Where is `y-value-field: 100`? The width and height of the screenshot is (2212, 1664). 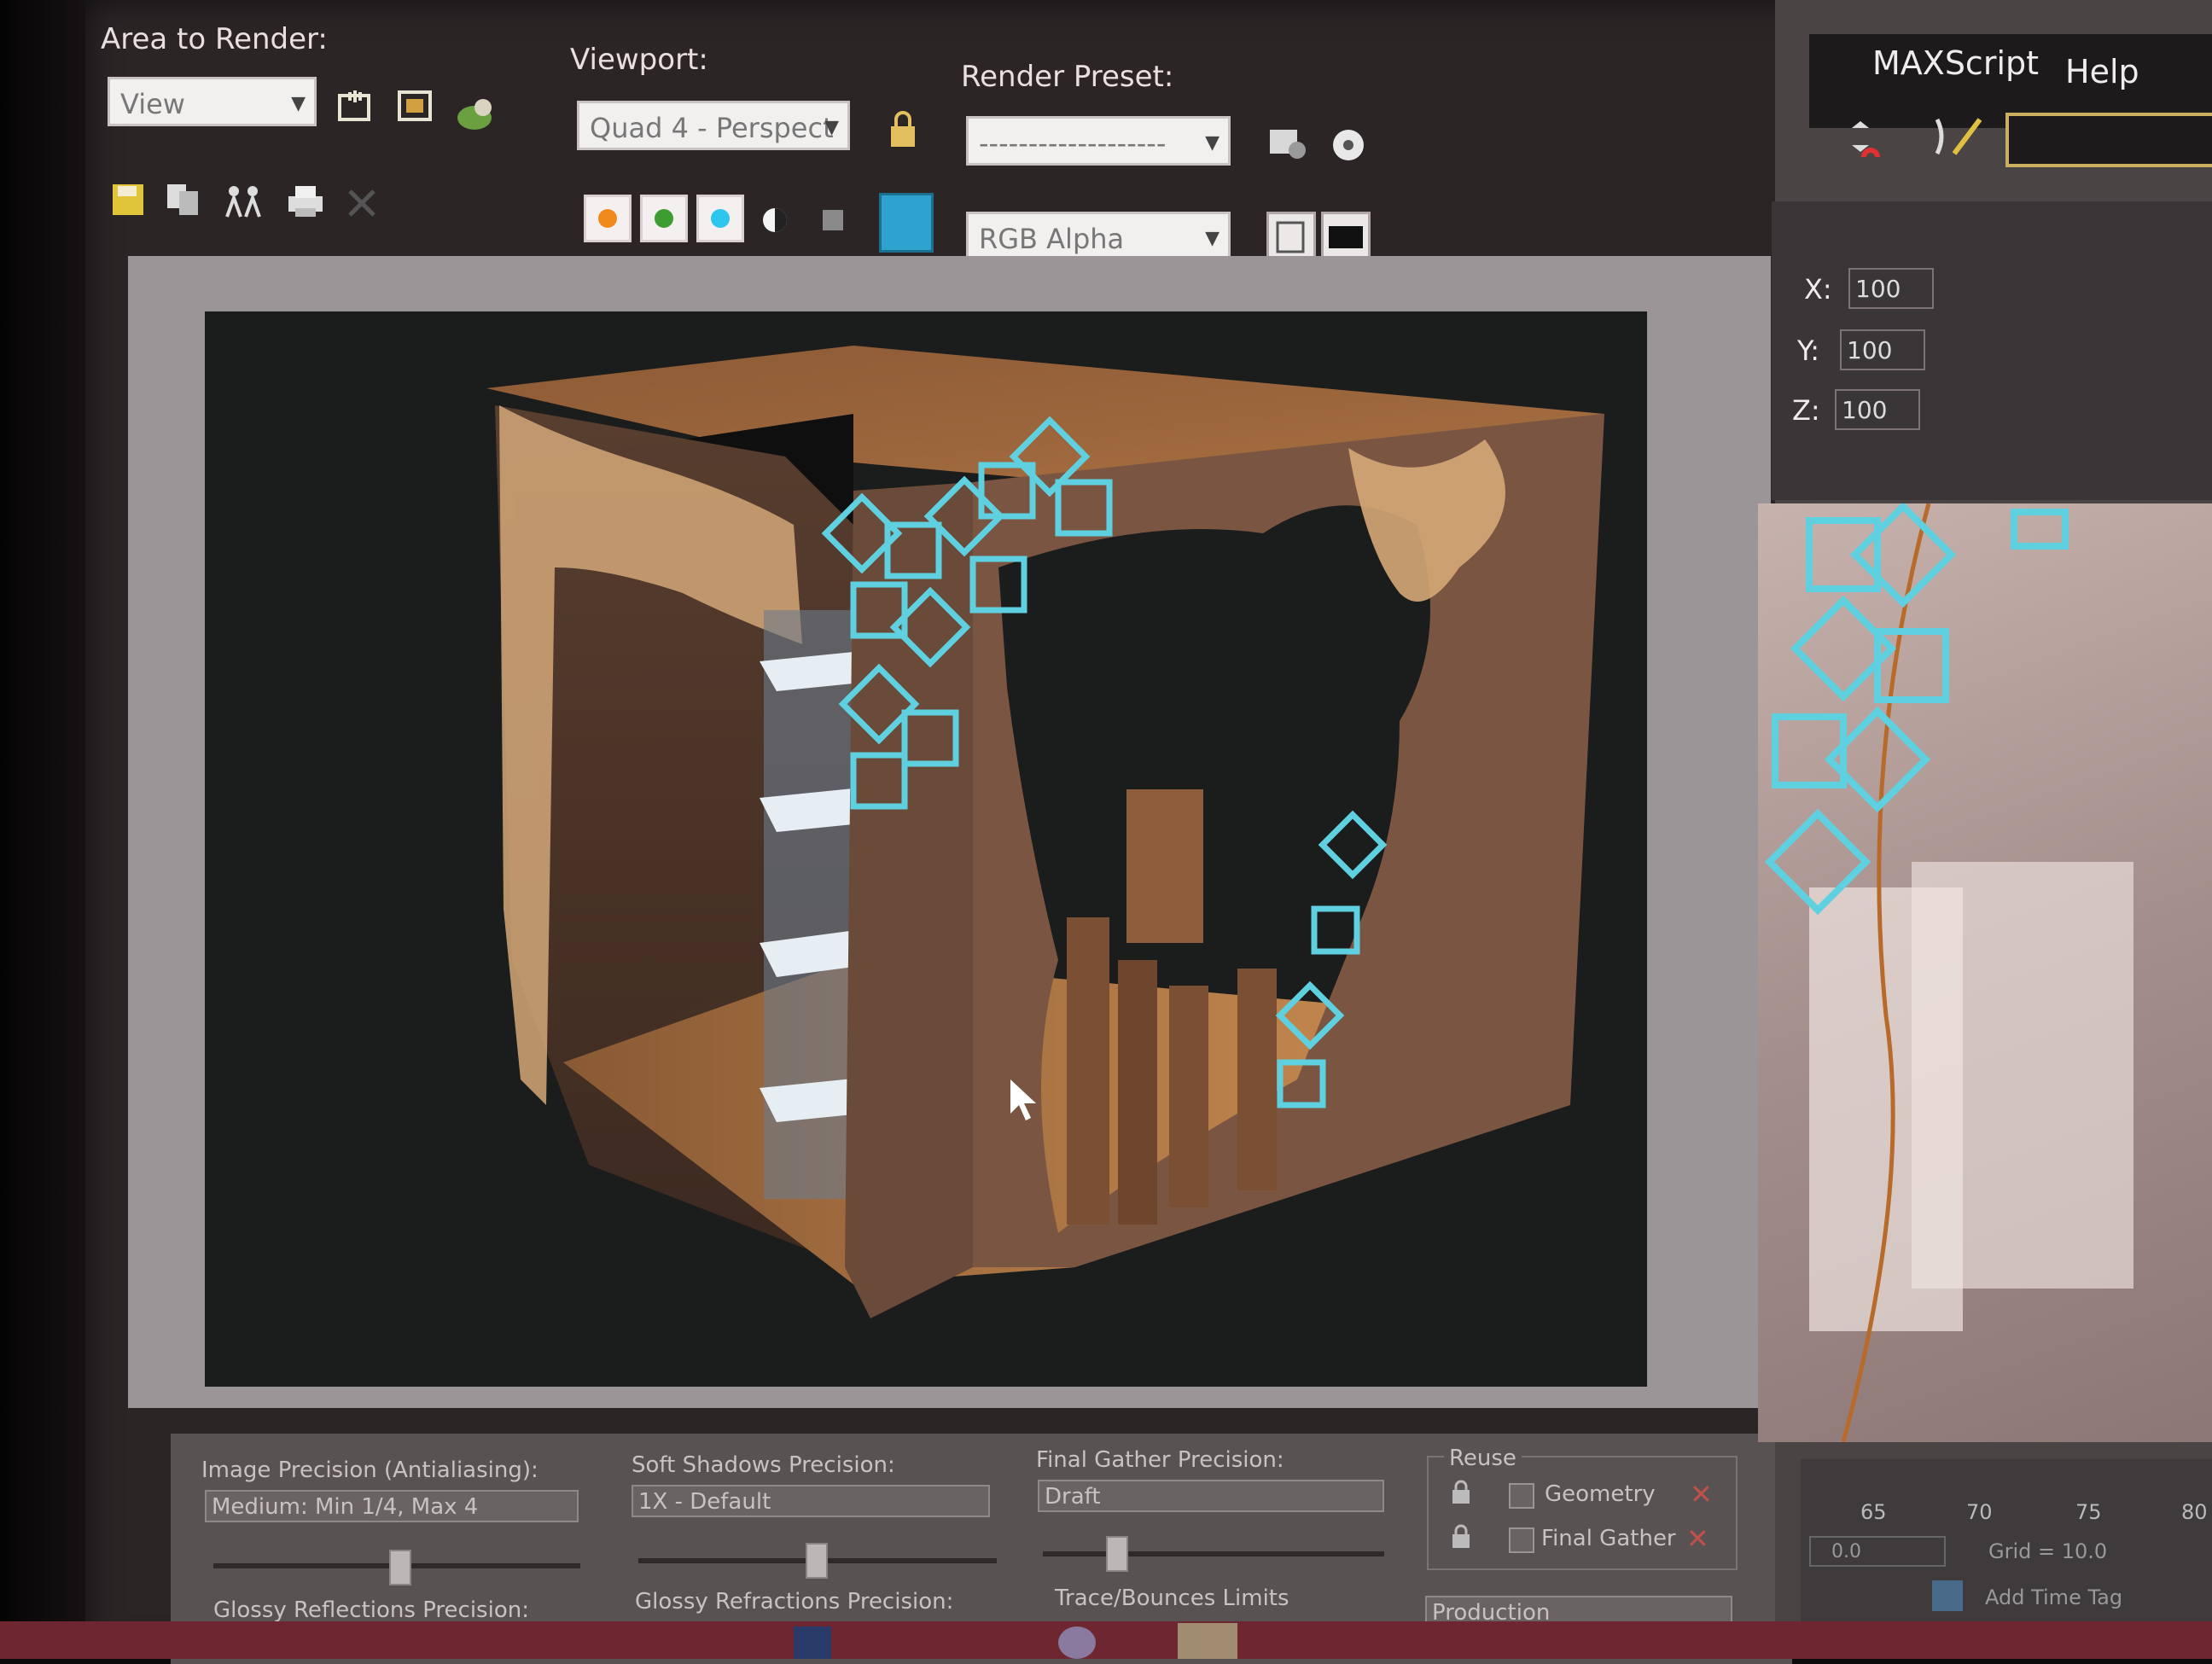
y-value-field: 100 is located at coordinates (1882, 349).